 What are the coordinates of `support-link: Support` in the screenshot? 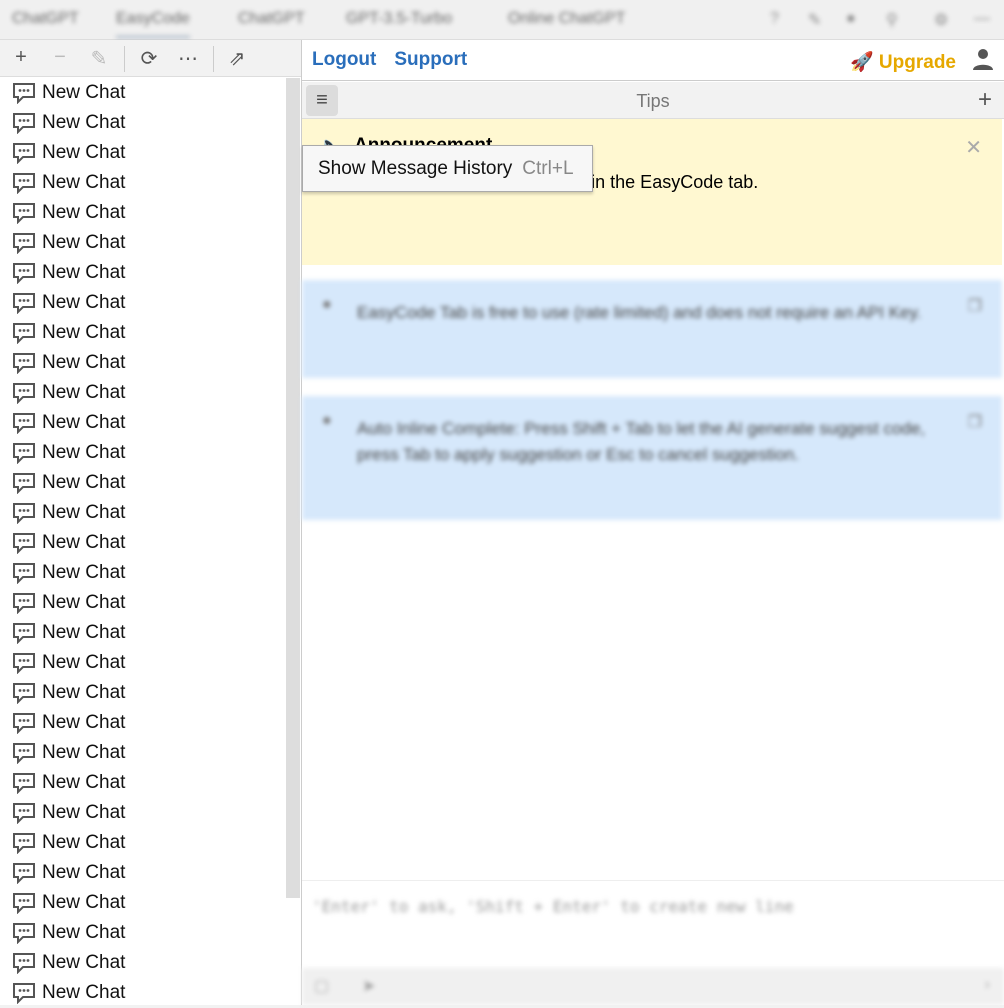 It's located at (430, 60).